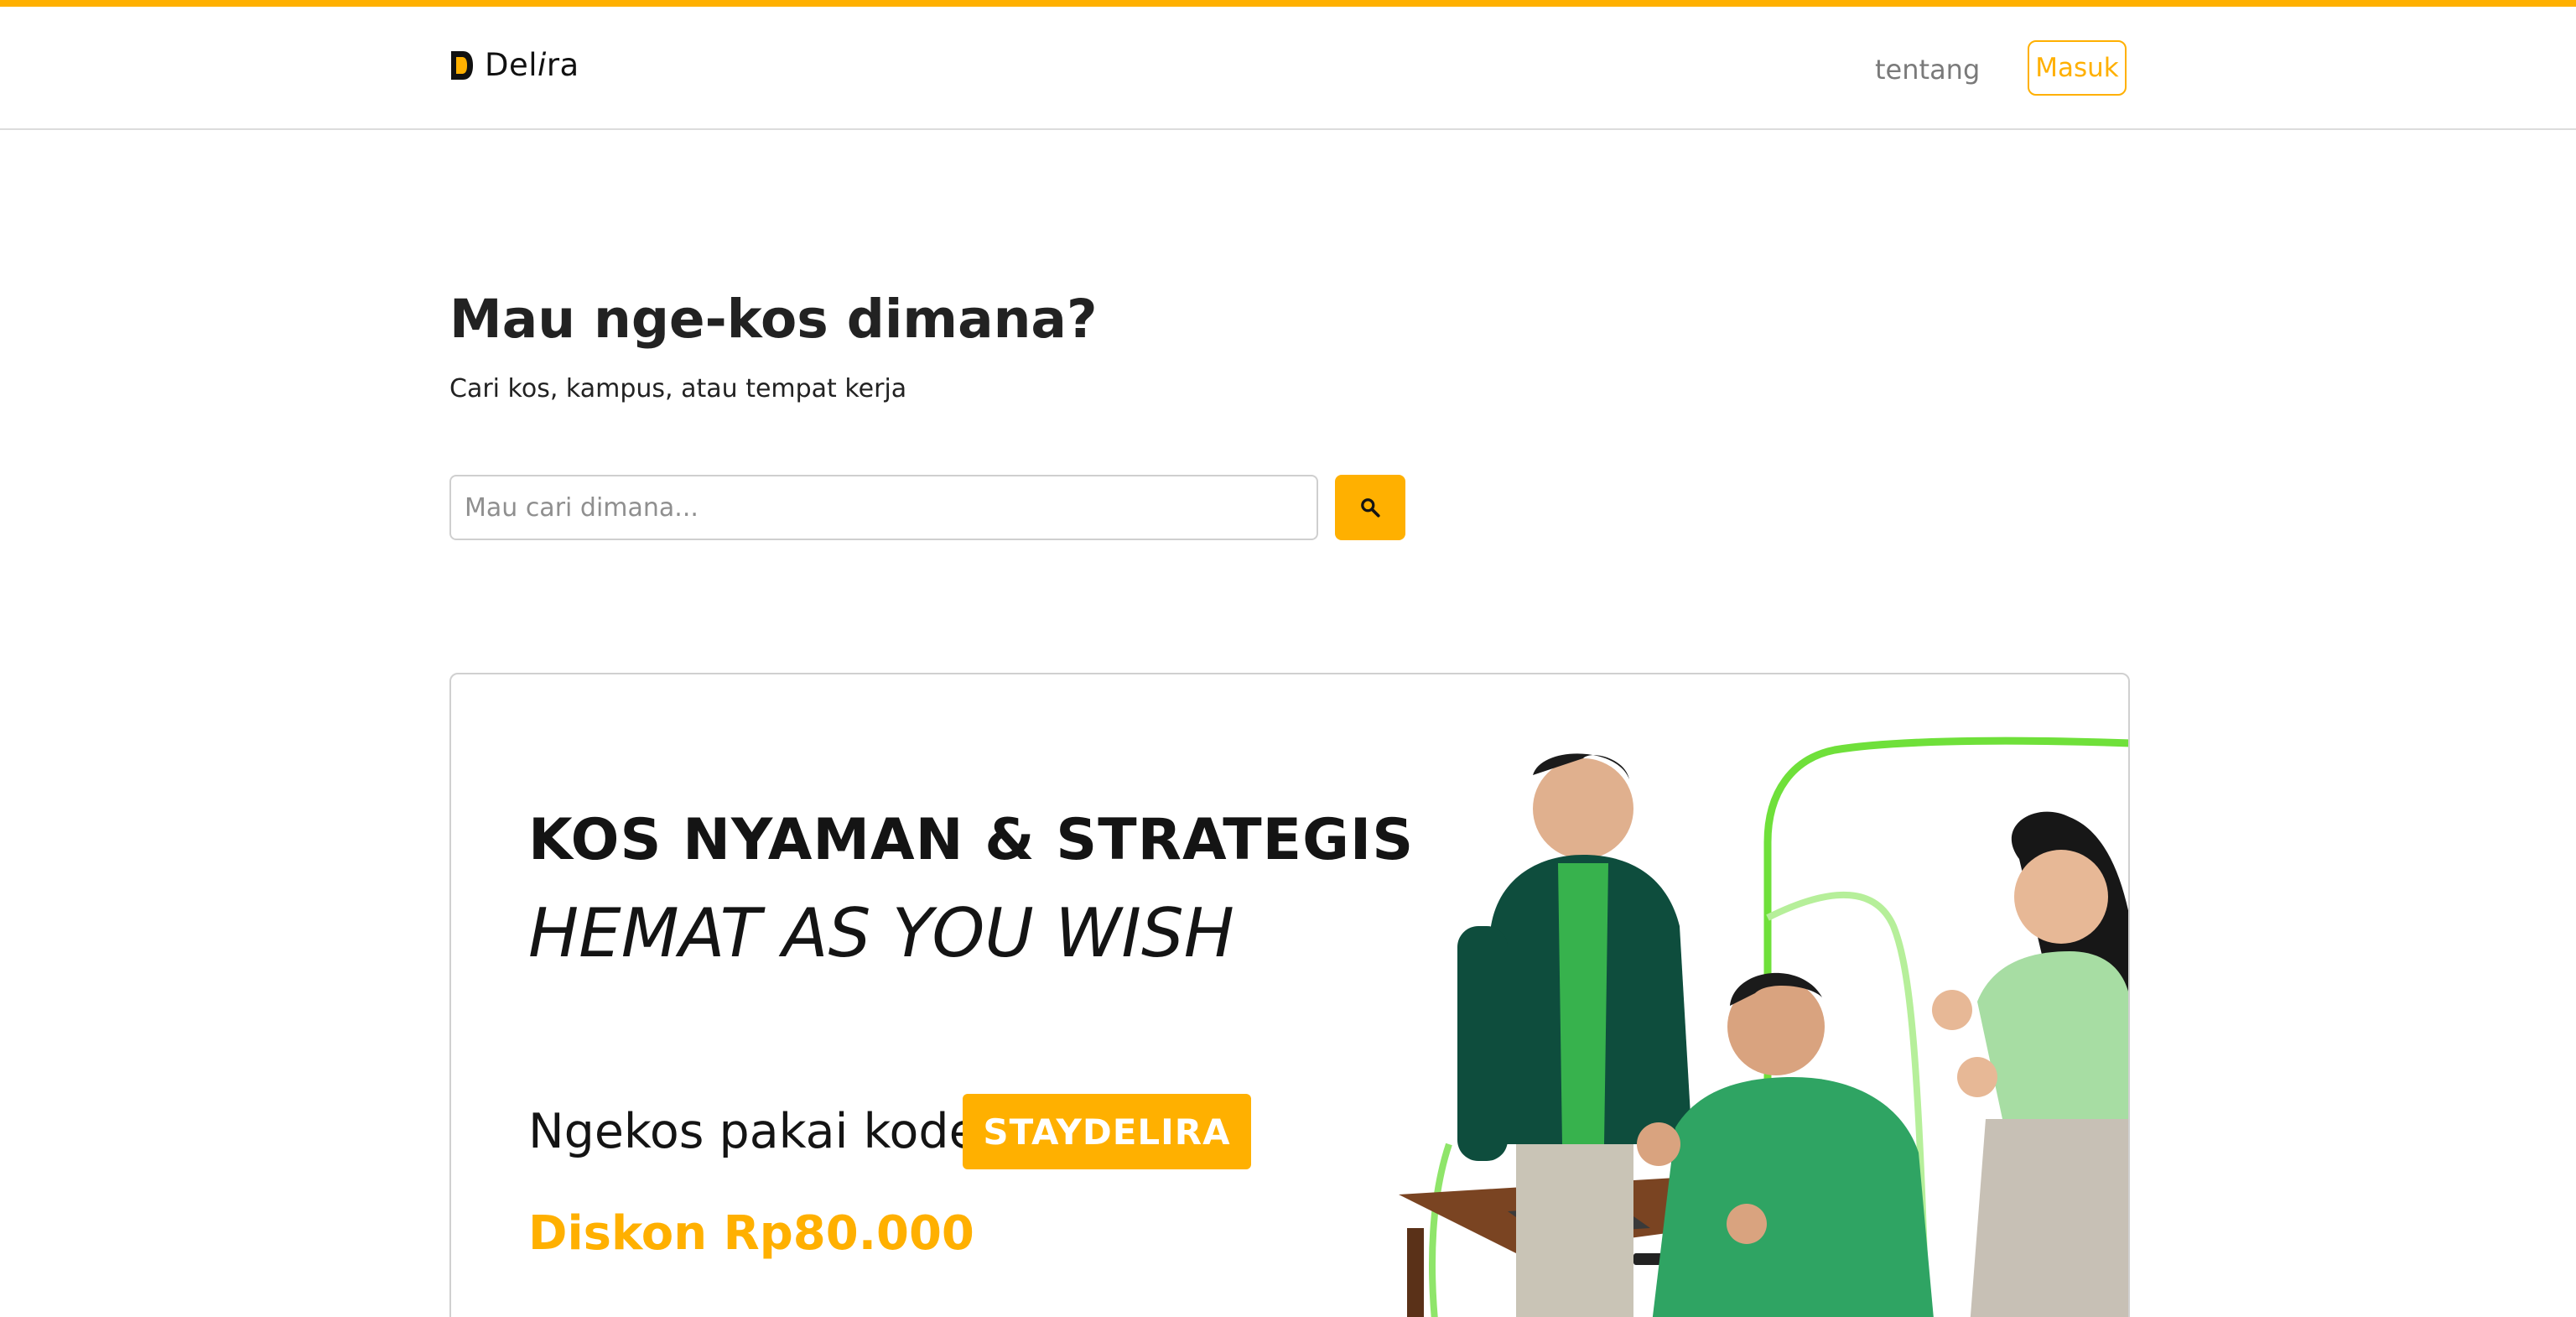 The image size is (2576, 1317). I want to click on brand-name: Delira, so click(532, 65).